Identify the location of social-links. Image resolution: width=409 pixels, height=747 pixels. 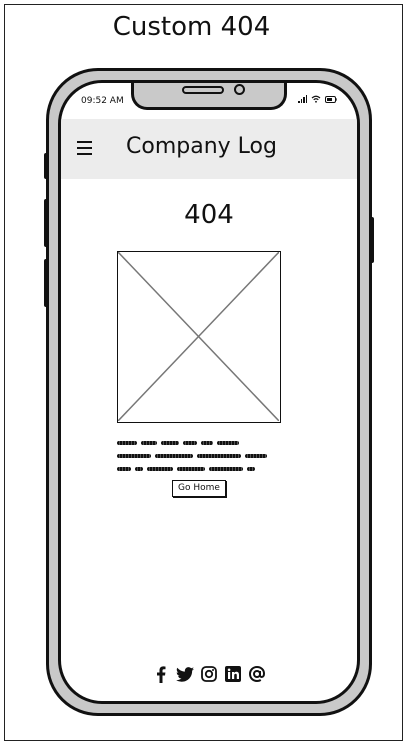
(209, 674).